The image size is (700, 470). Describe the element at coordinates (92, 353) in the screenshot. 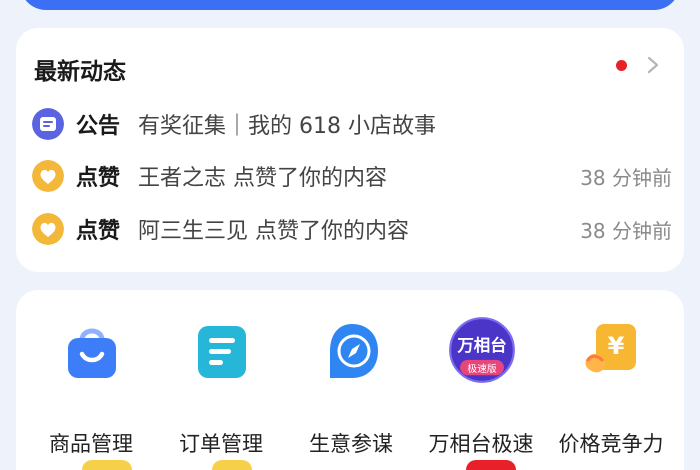

I see `shopping-bag-icon` at that location.